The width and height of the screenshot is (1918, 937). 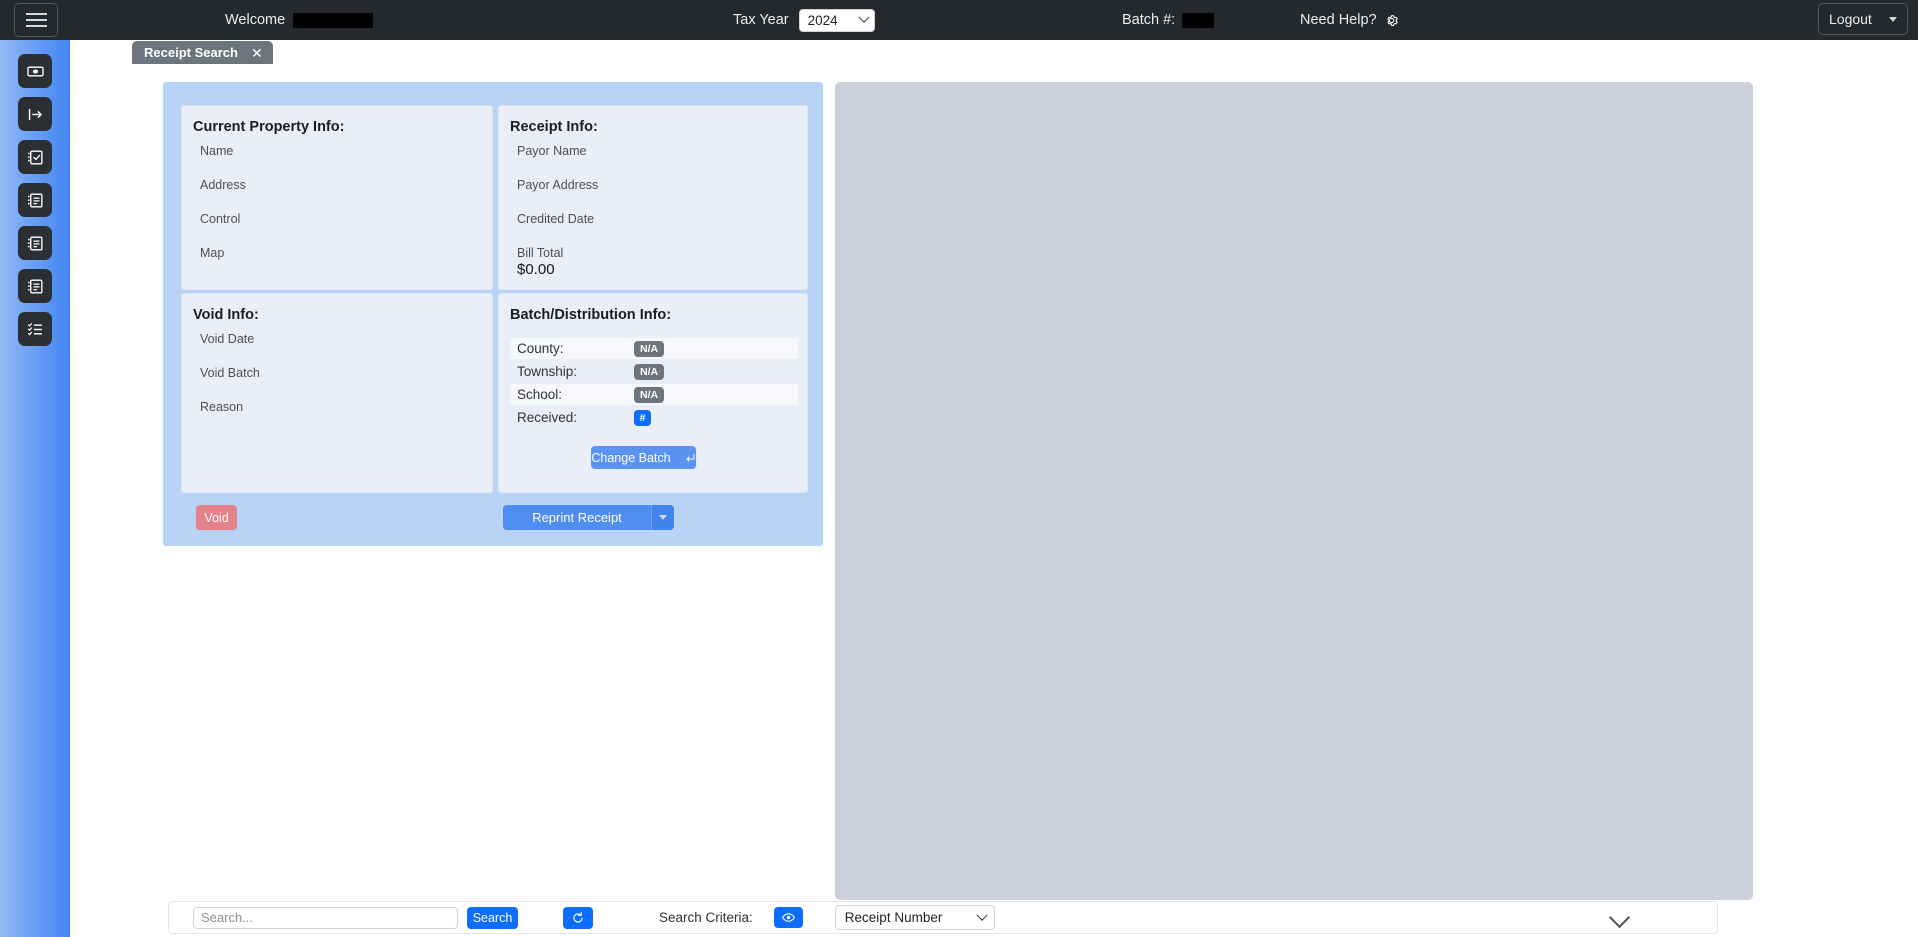 I want to click on search-criteria-label: Search Criteria:, so click(x=706, y=917).